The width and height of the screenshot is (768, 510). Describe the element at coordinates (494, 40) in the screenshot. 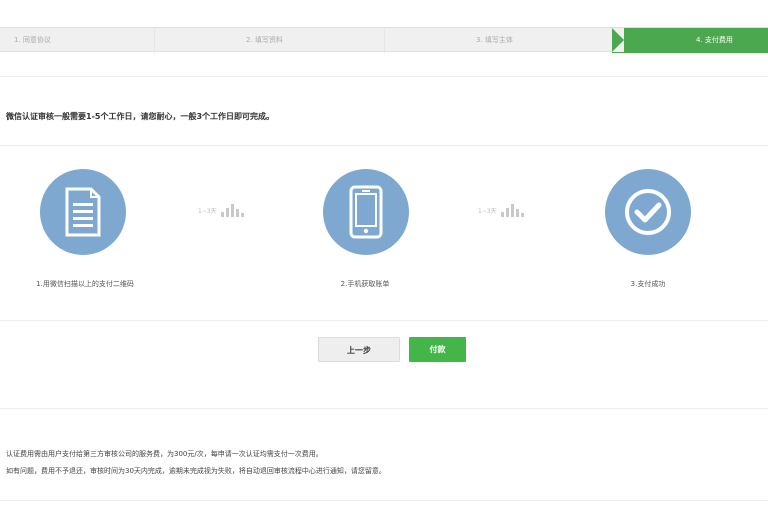

I see `step-3-label: 3. 填写主体` at that location.